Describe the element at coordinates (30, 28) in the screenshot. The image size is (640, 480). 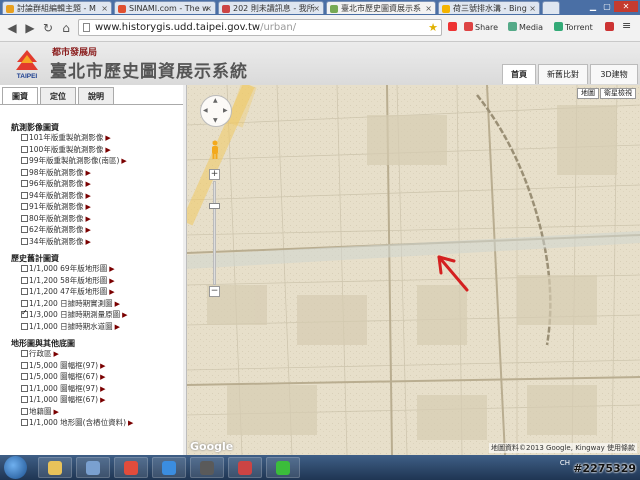
I see `forward-arrow-icon: ▶` at that location.